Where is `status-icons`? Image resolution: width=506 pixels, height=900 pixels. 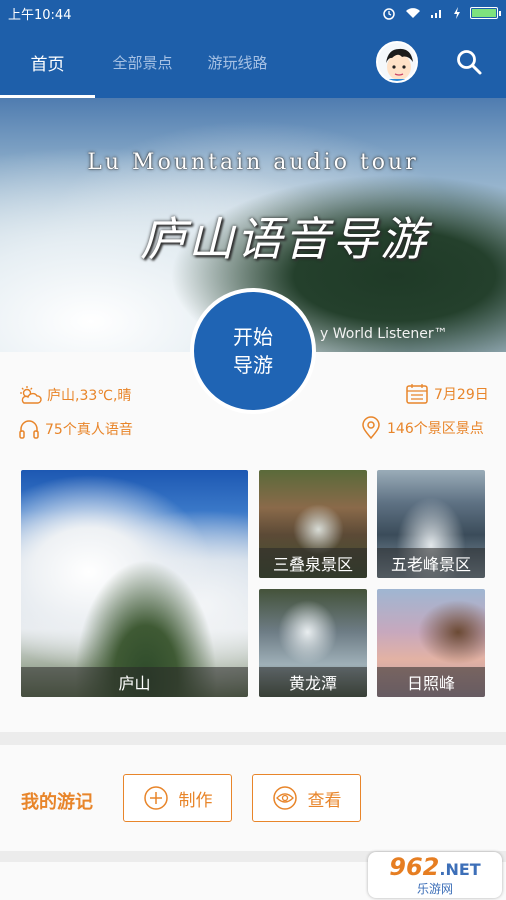
status-icons is located at coordinates (441, 13).